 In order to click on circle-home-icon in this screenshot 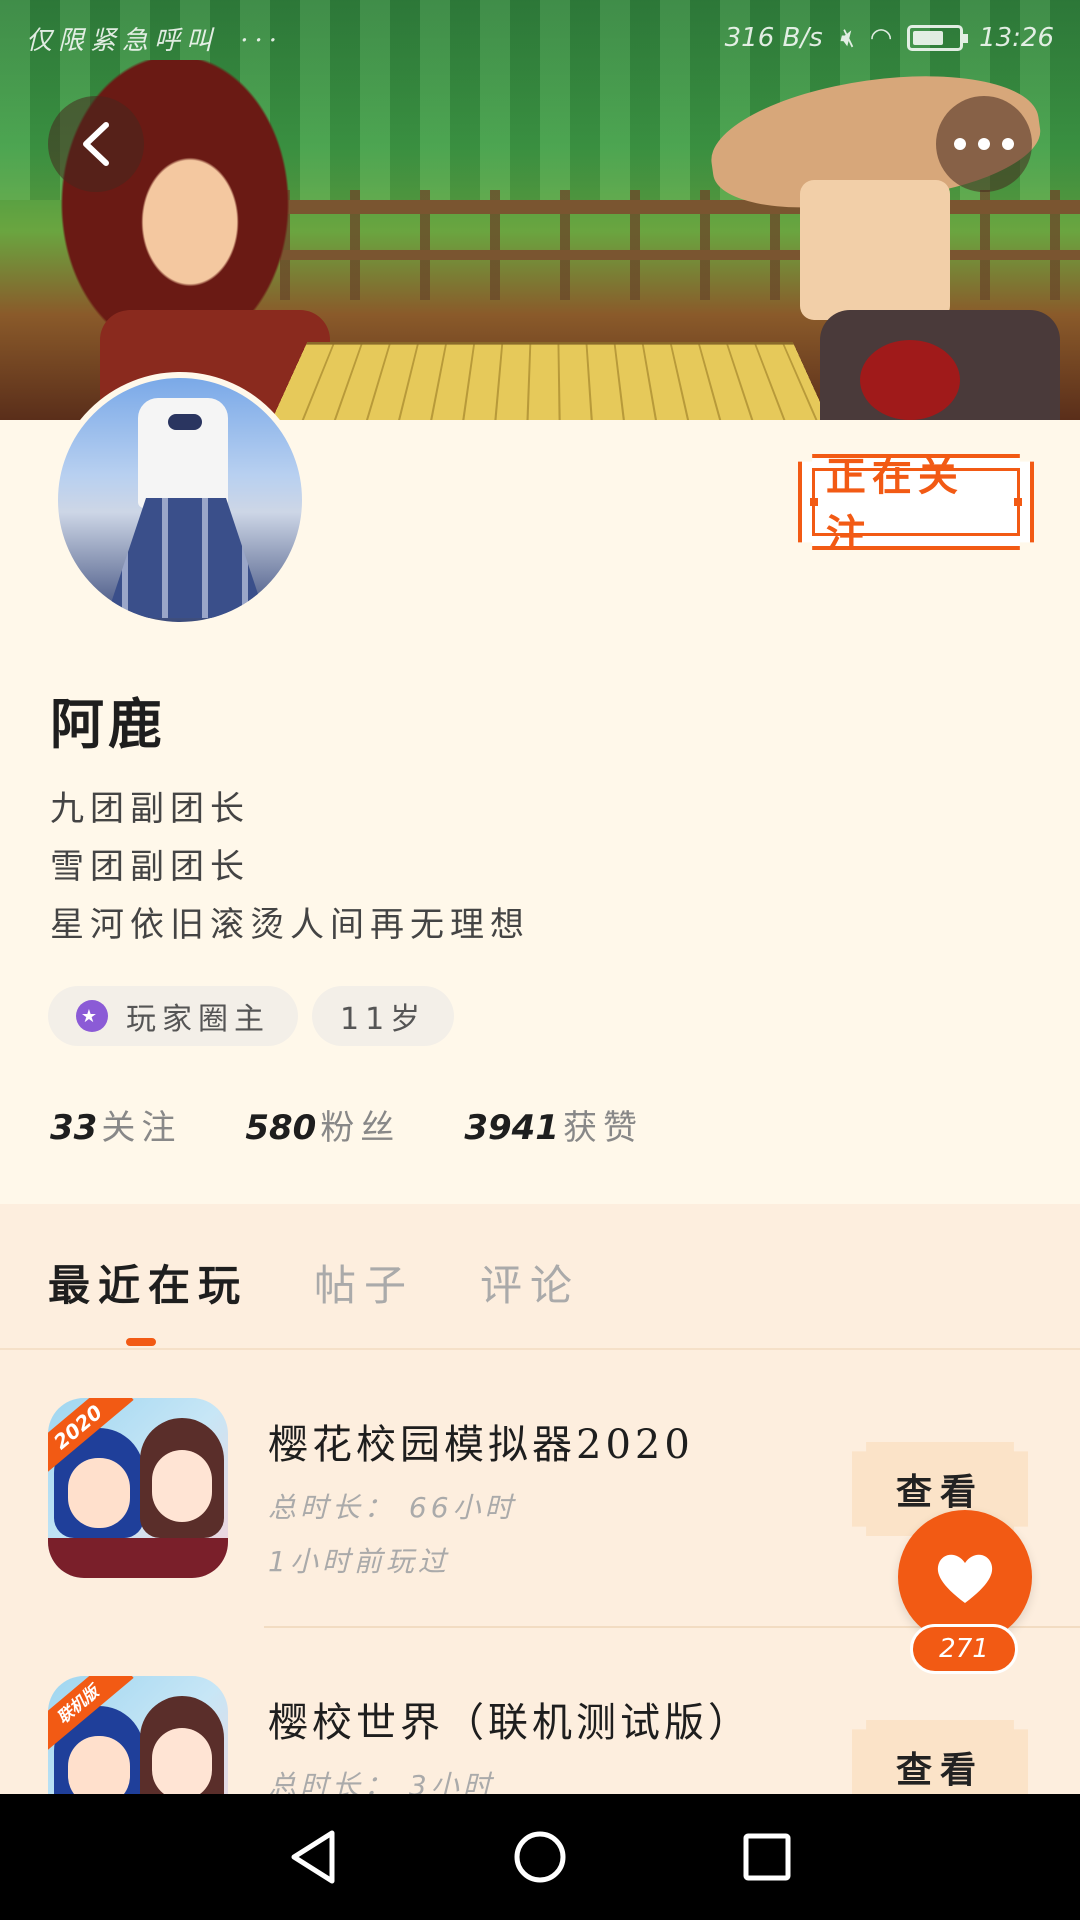, I will do `click(540, 1857)`.